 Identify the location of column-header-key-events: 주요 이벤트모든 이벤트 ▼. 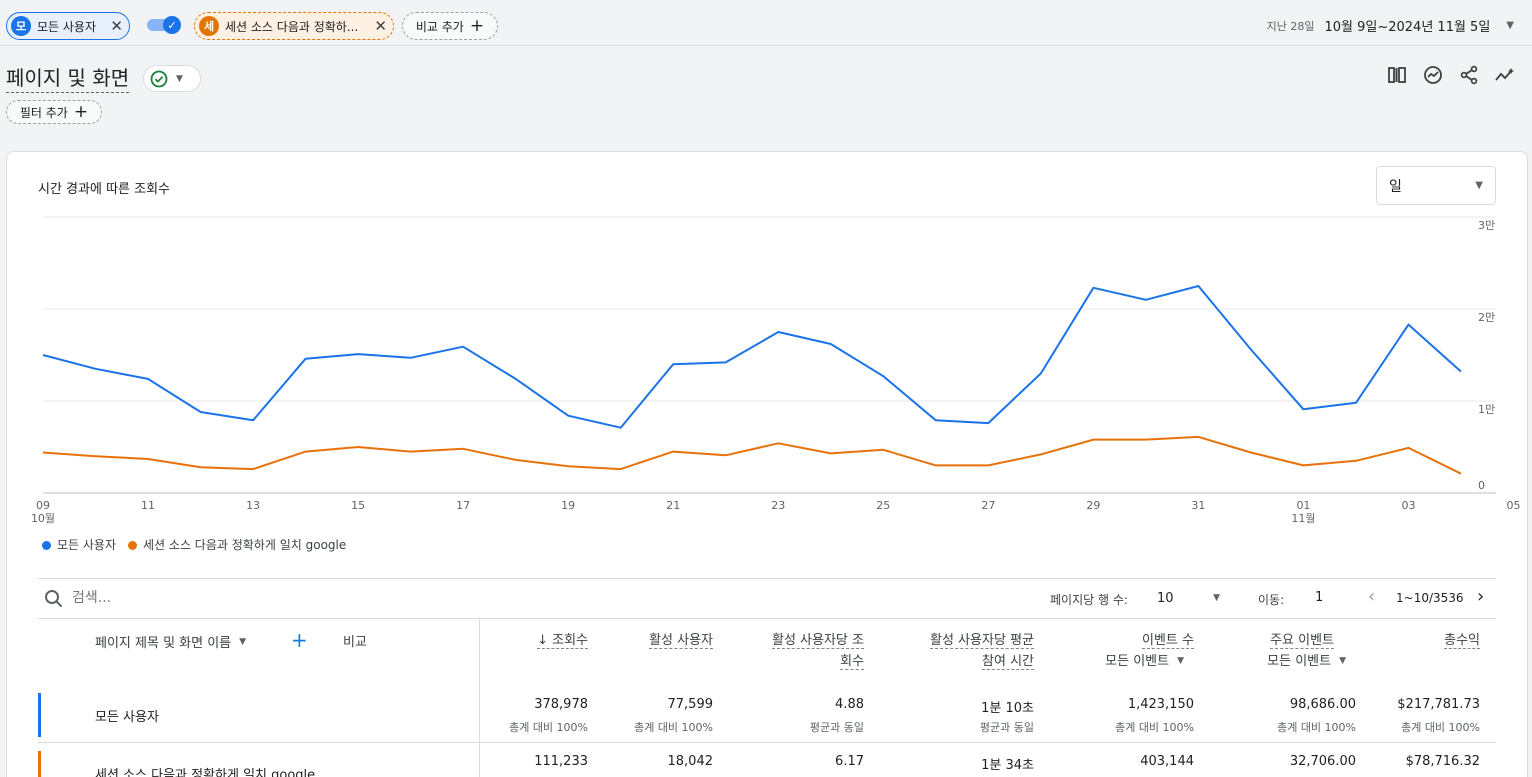
(1286, 651).